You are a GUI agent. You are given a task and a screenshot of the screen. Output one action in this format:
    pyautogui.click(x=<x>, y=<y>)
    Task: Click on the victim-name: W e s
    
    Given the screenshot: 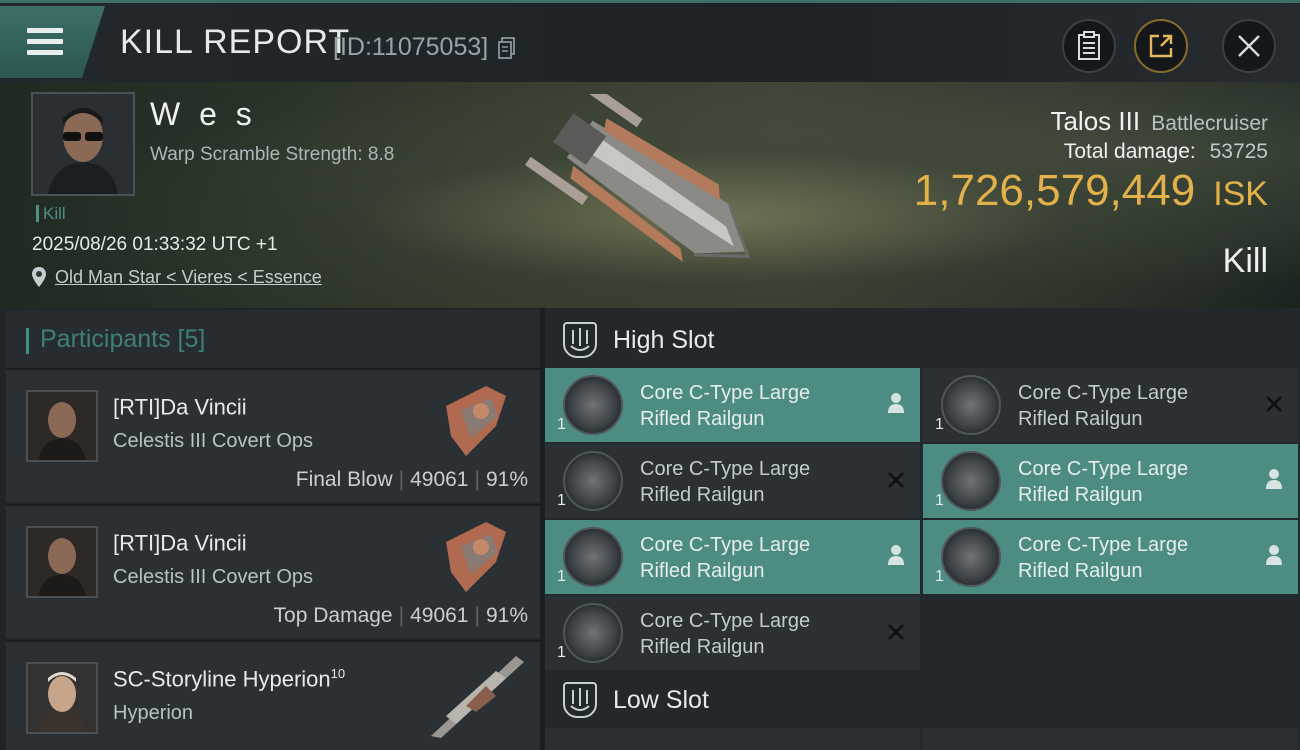 What is the action you would take?
    pyautogui.click(x=203, y=114)
    